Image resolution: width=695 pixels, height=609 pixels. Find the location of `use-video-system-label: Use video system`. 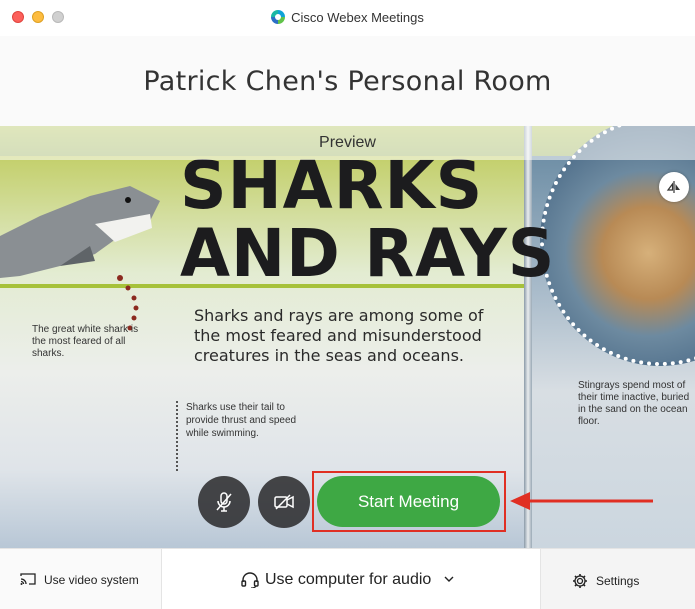

use-video-system-label: Use video system is located at coordinates (91, 580).